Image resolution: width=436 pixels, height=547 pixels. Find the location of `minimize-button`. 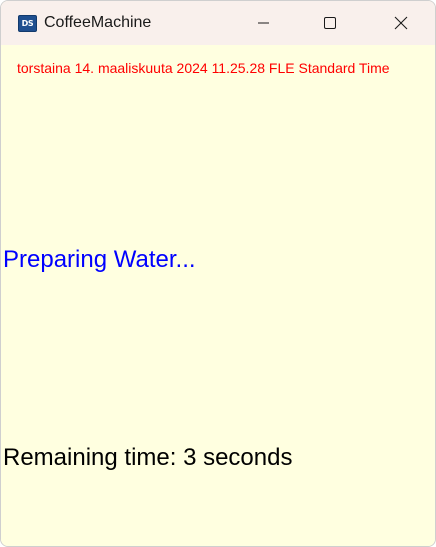

minimize-button is located at coordinates (264, 23).